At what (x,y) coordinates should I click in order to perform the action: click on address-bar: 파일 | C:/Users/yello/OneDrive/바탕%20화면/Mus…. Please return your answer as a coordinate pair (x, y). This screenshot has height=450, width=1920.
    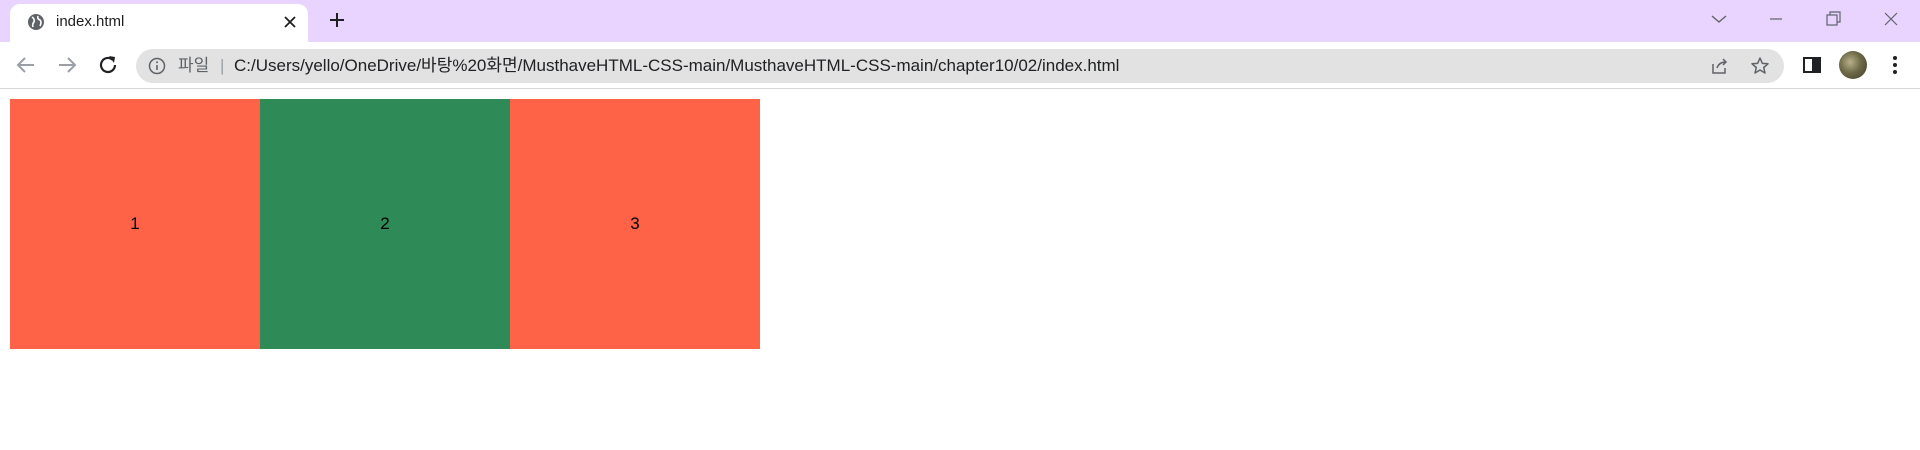
    Looking at the image, I should click on (960, 66).